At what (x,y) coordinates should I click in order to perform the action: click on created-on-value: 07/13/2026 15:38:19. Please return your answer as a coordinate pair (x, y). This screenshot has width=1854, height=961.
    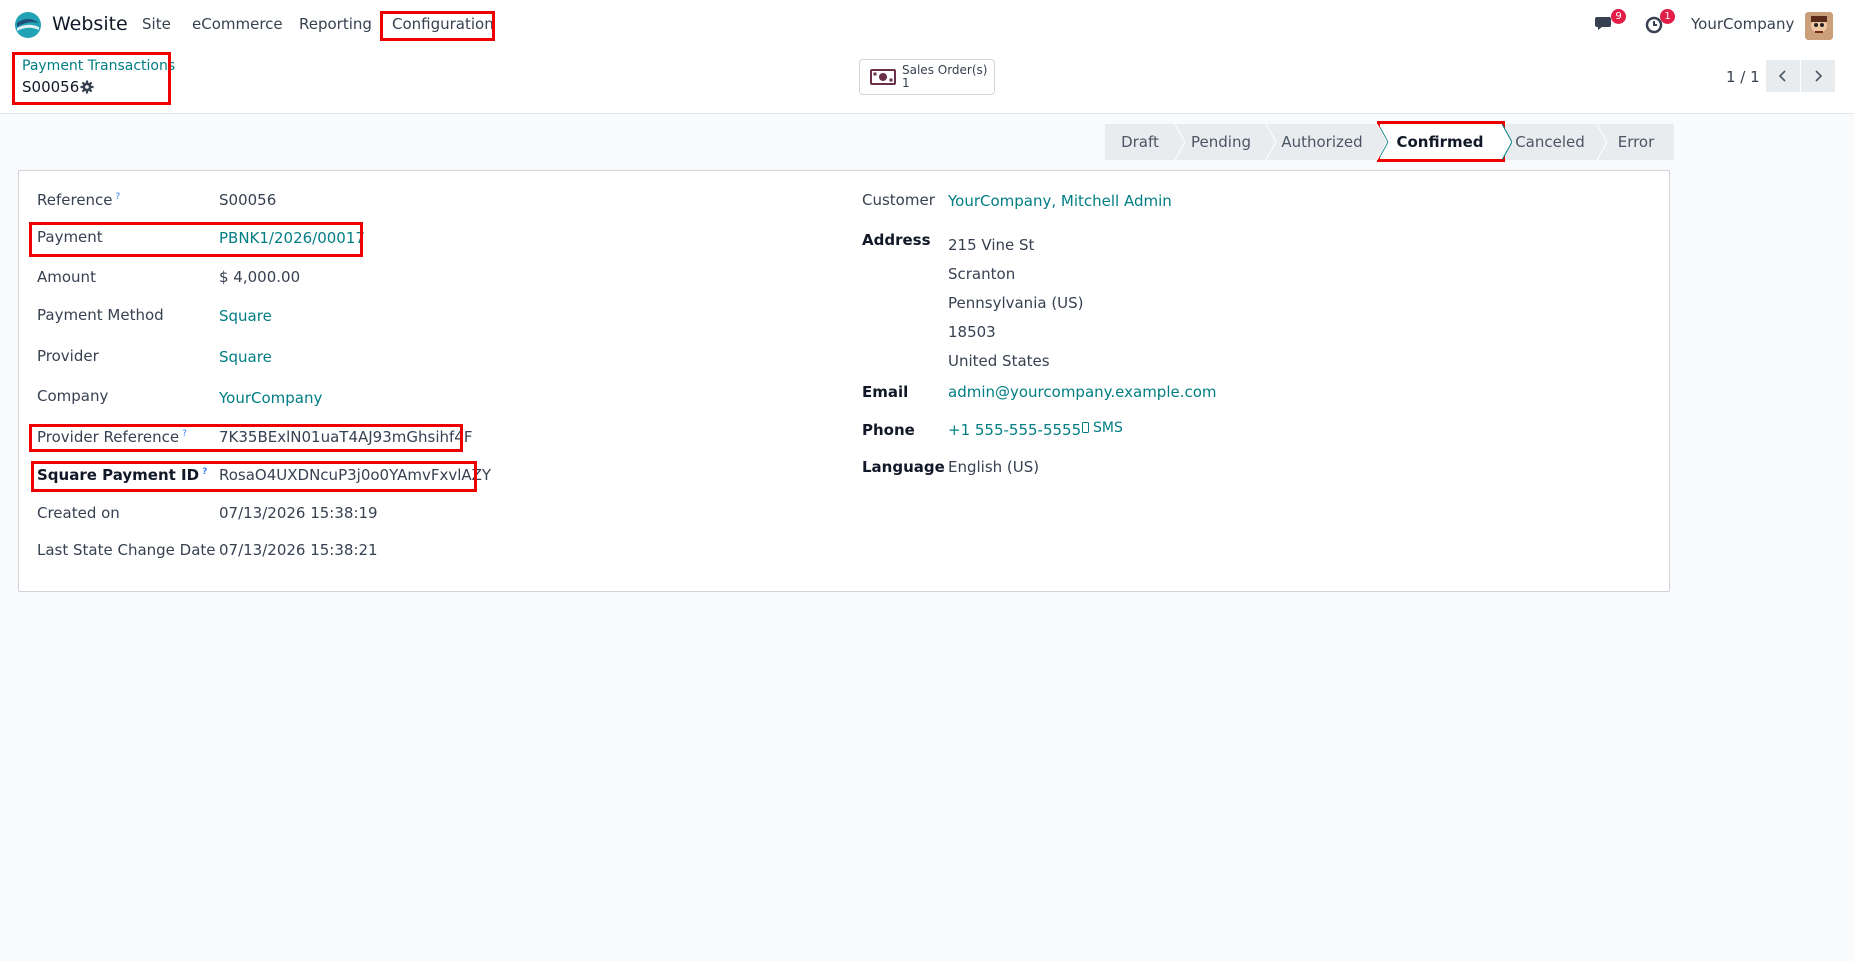
    Looking at the image, I should click on (298, 513).